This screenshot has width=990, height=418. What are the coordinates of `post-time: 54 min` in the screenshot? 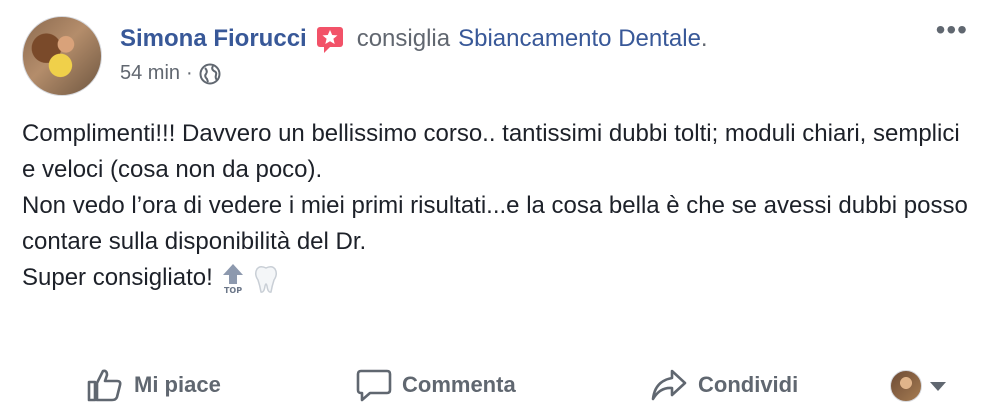 It's located at (150, 73).